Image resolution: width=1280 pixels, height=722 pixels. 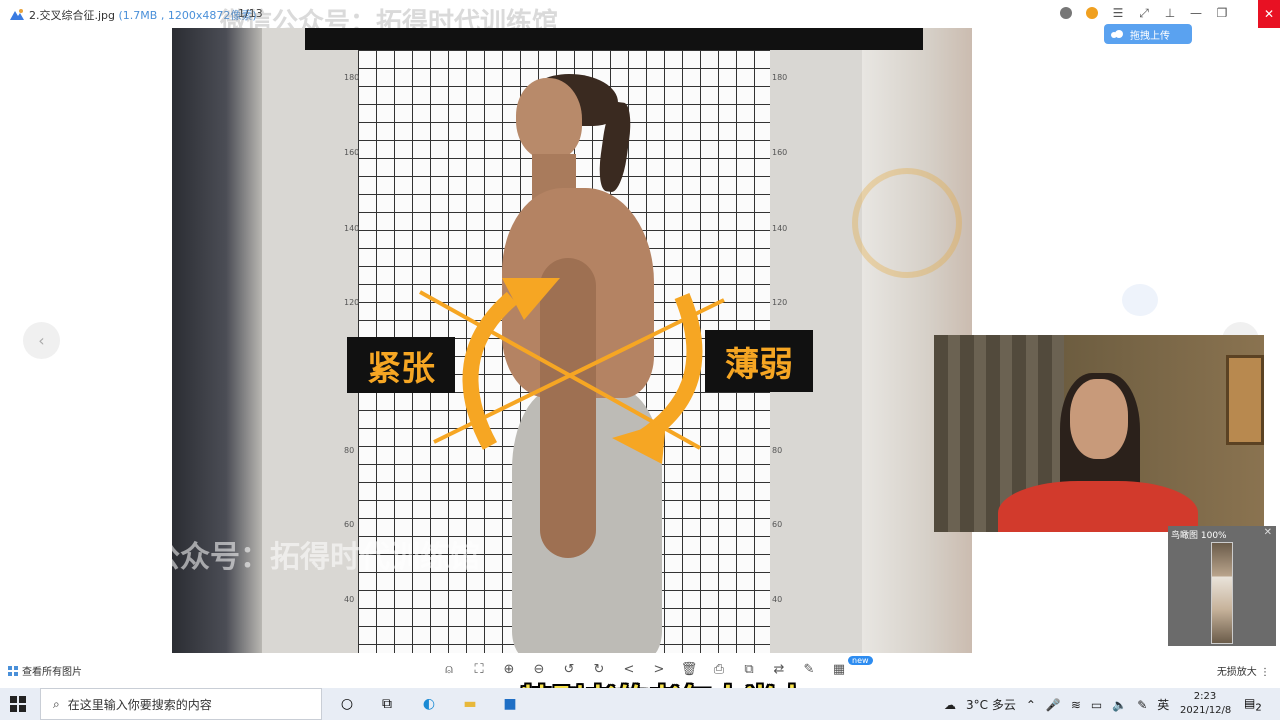 I want to click on navigator-thumbnail, so click(x=1222, y=593).